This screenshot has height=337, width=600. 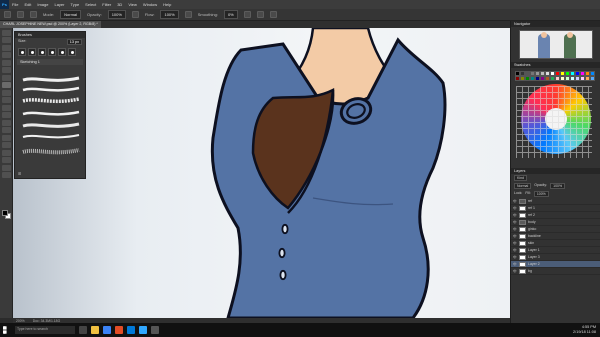 What do you see at coordinates (247, 14) in the screenshot?
I see `smoothing-options-gear-icon` at bounding box center [247, 14].